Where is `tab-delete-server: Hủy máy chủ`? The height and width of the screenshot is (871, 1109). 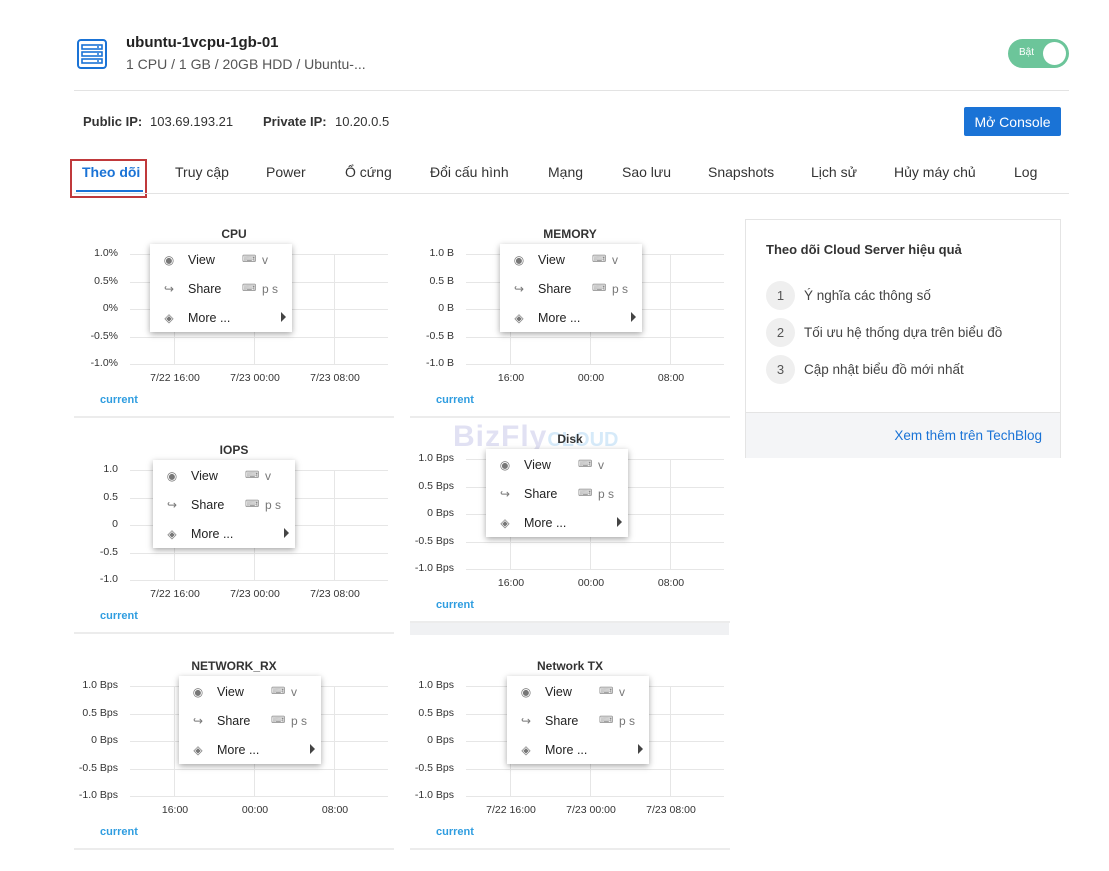 tab-delete-server: Hủy máy chủ is located at coordinates (935, 172).